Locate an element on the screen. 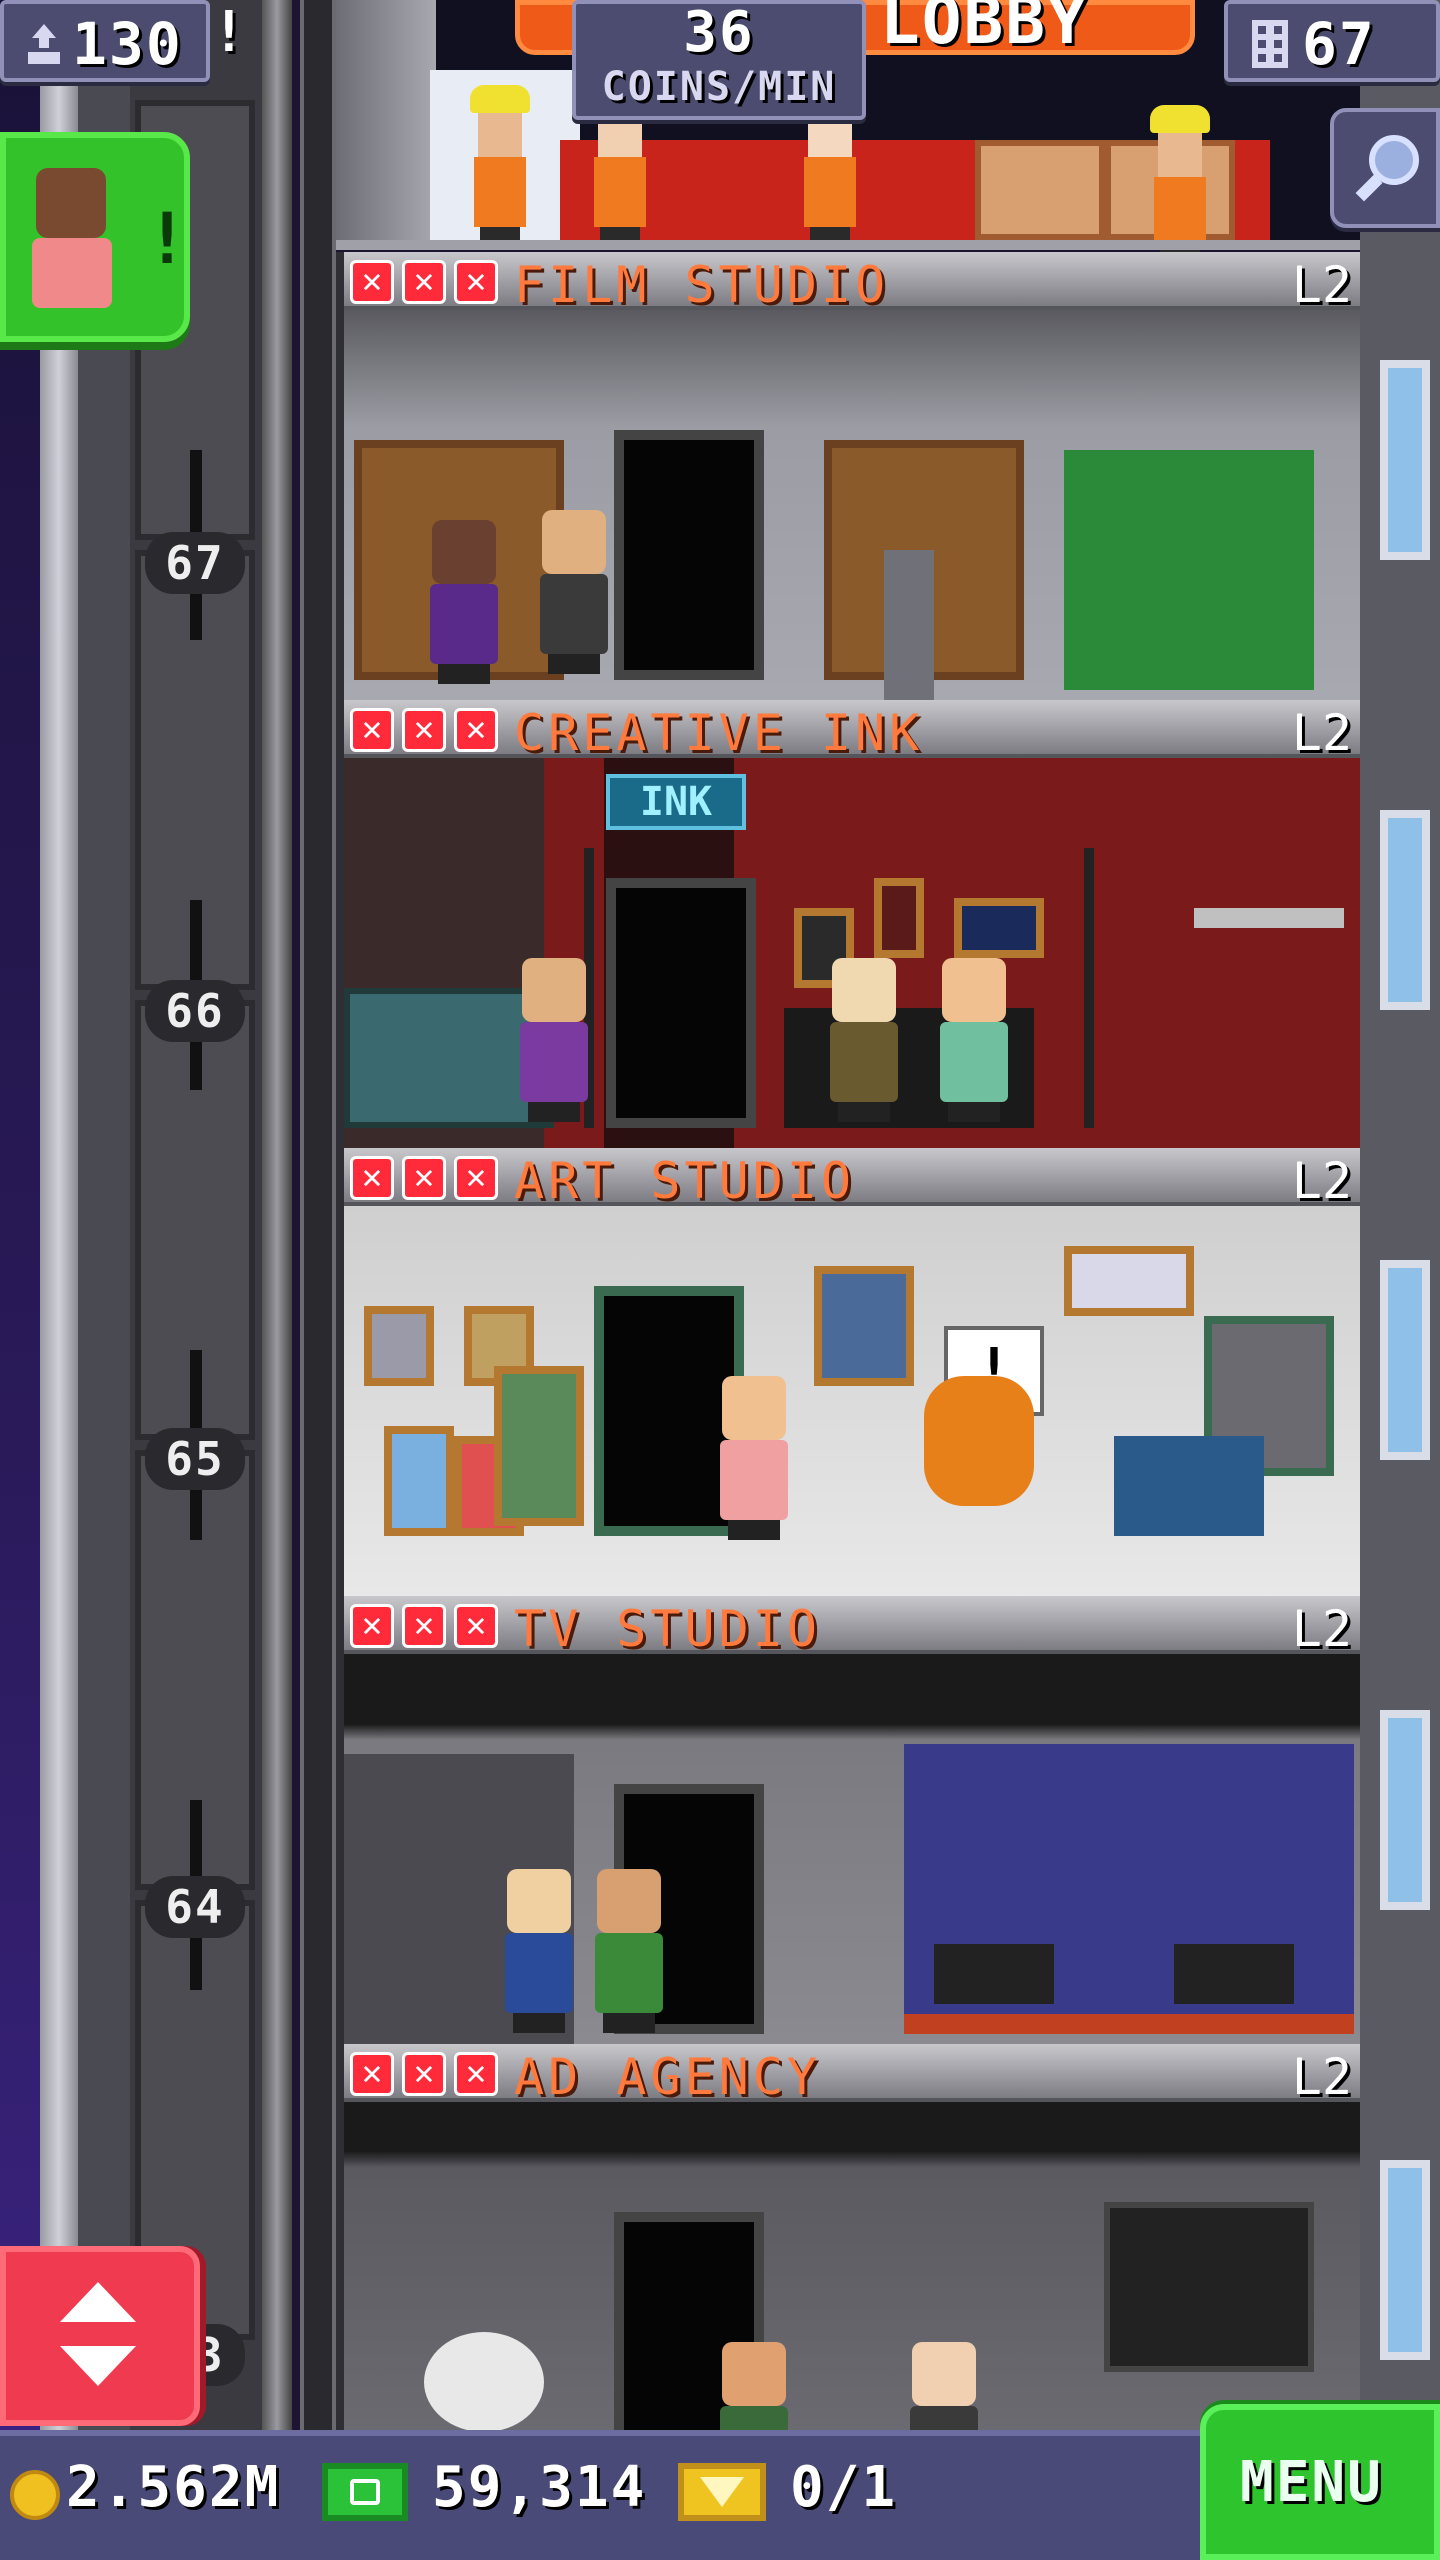 This screenshot has width=1440, height=2560. coins-value: 2.562M is located at coordinates (173, 2487).